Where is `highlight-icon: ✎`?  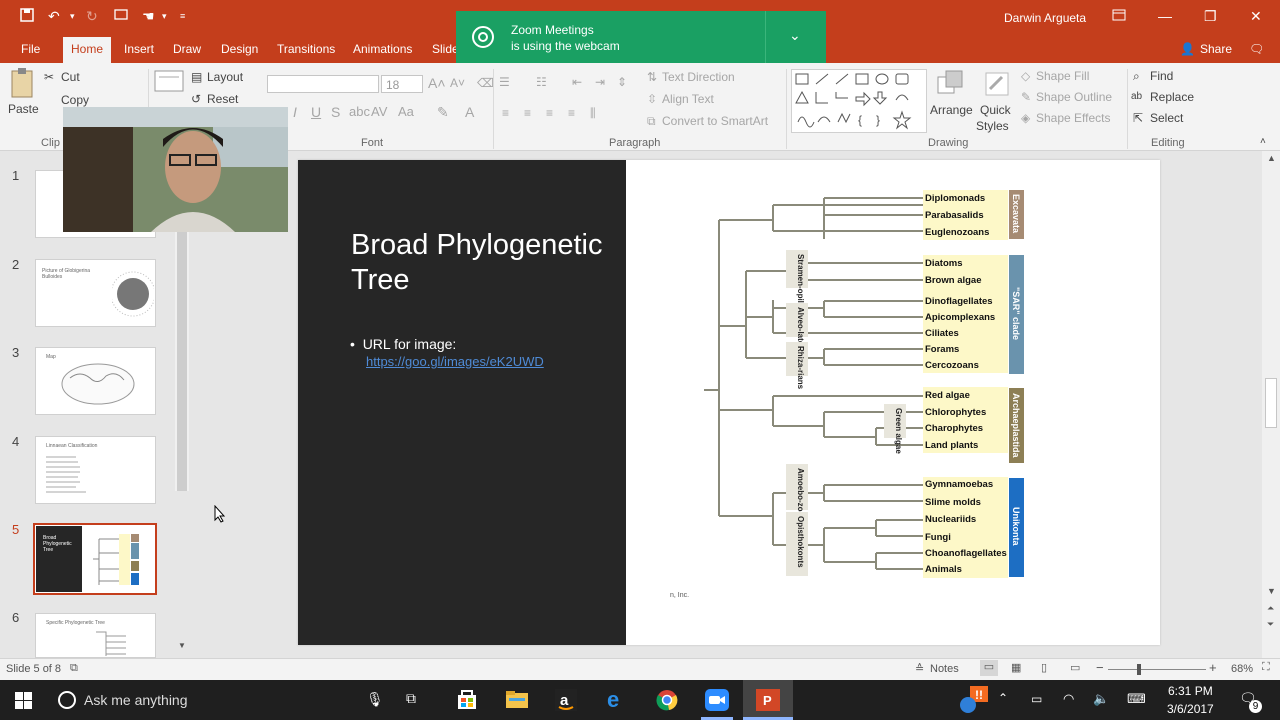 highlight-icon: ✎ is located at coordinates (443, 112).